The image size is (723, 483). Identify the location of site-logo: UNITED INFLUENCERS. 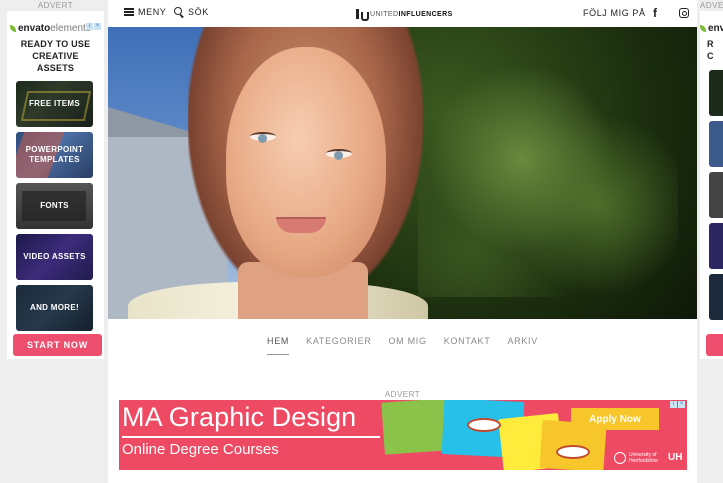
(404, 15).